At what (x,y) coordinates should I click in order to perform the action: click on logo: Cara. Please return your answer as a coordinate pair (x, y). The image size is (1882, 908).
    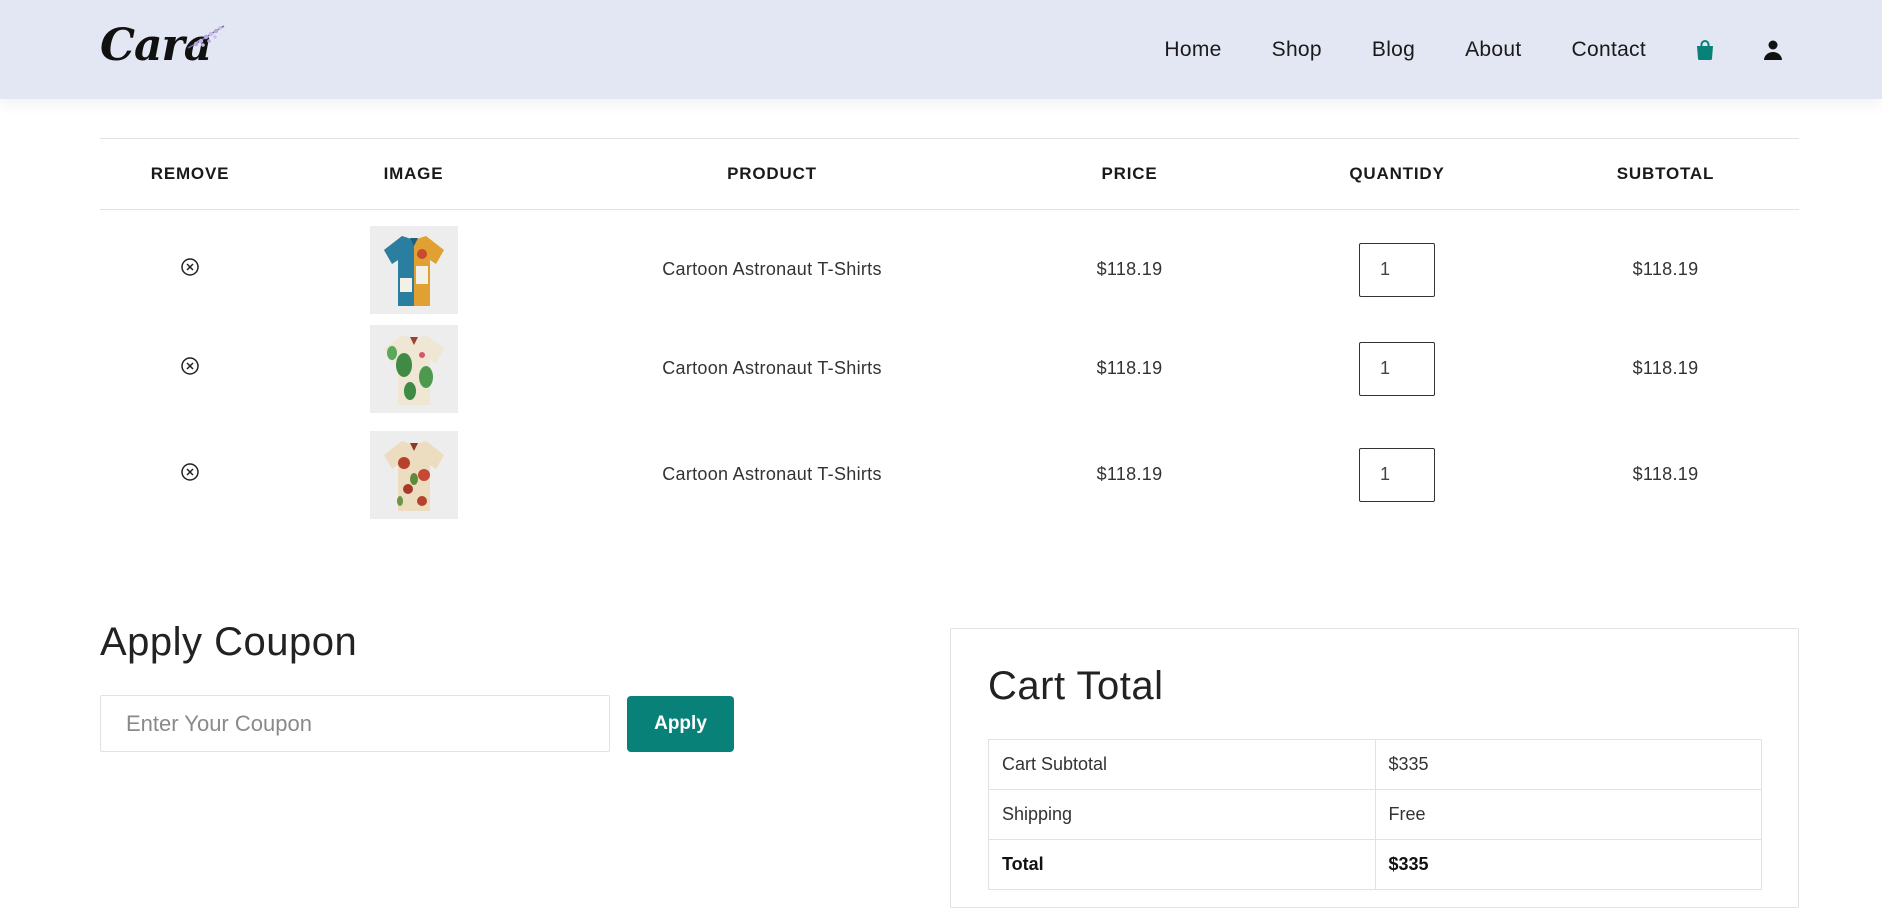
    Looking at the image, I should click on (165, 45).